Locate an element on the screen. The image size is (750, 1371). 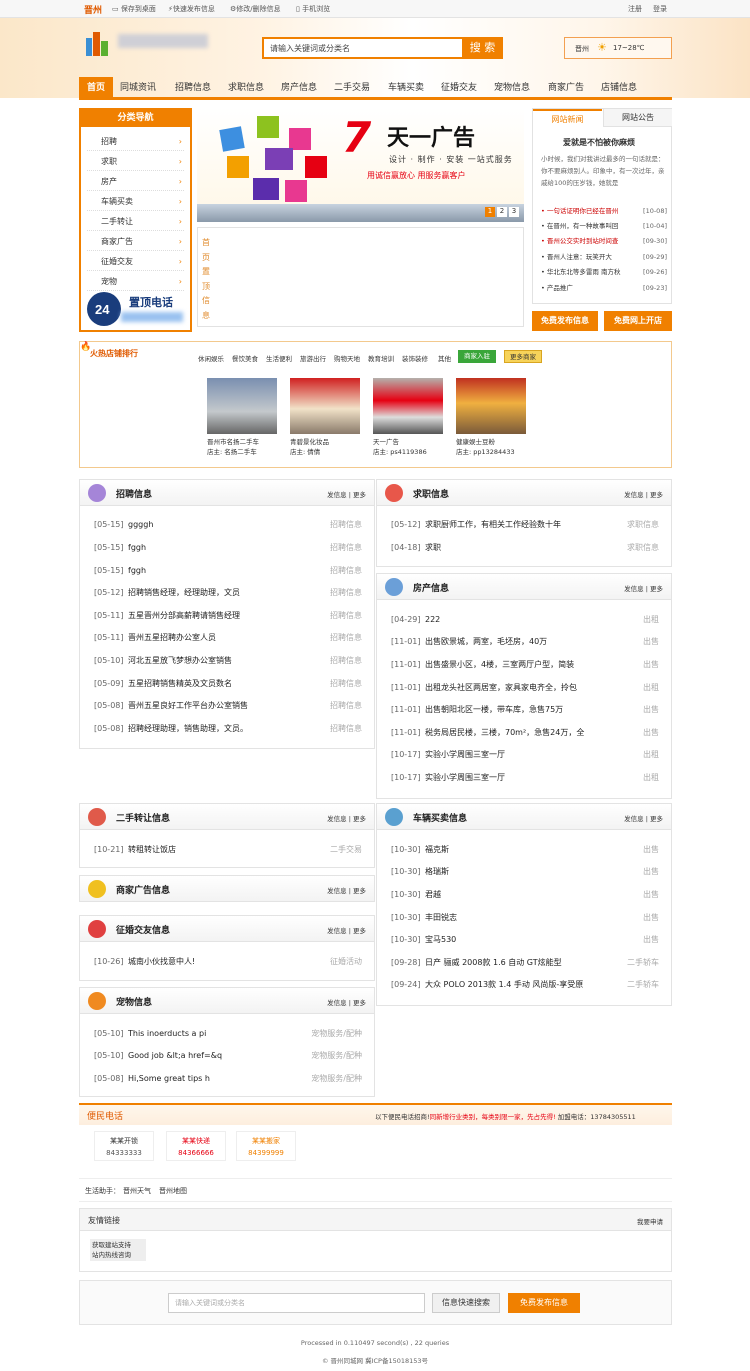
edit-delete-link: ⚙修改/删除信息 is located at coordinates (255, 9).